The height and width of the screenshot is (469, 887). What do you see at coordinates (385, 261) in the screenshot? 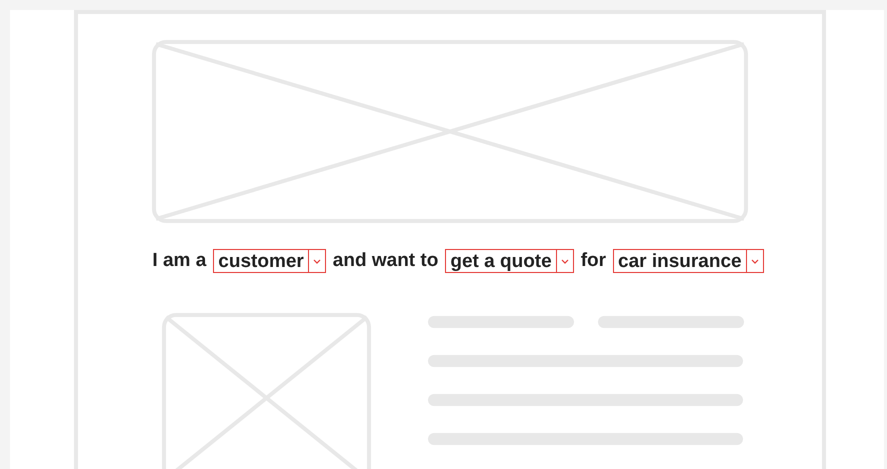
I see `sentence-text: and want to` at bounding box center [385, 261].